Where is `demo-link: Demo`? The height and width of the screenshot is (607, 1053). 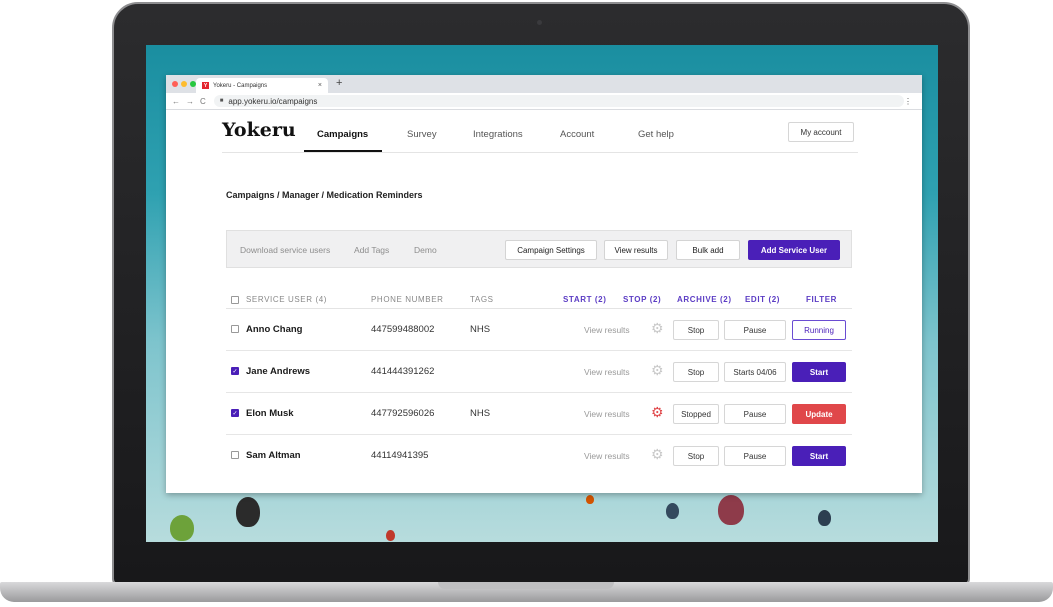
demo-link: Demo is located at coordinates (425, 250).